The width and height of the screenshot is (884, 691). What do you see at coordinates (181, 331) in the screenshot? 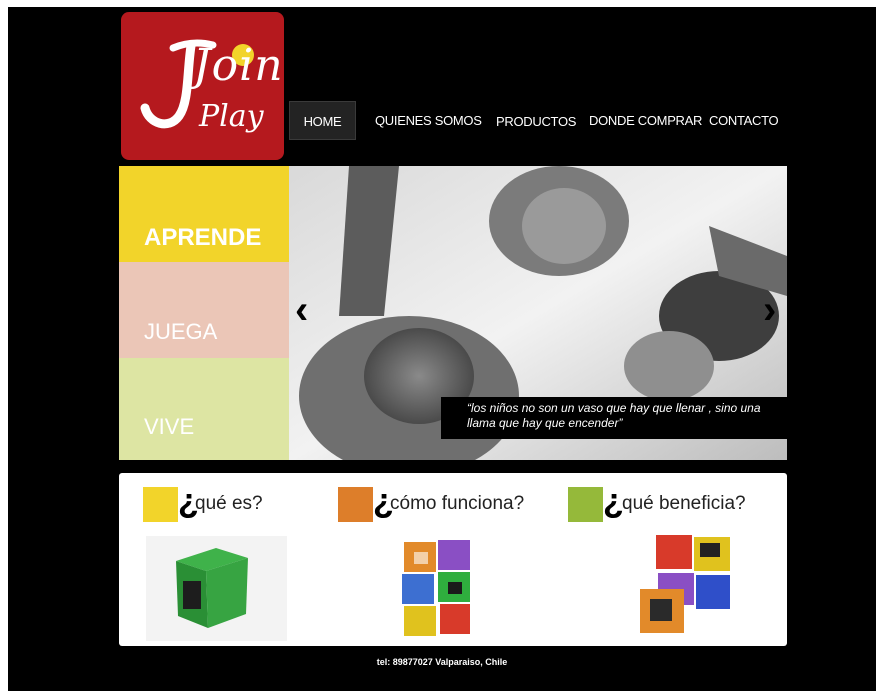
I see `sidebar-label-juega: JUEGA` at bounding box center [181, 331].